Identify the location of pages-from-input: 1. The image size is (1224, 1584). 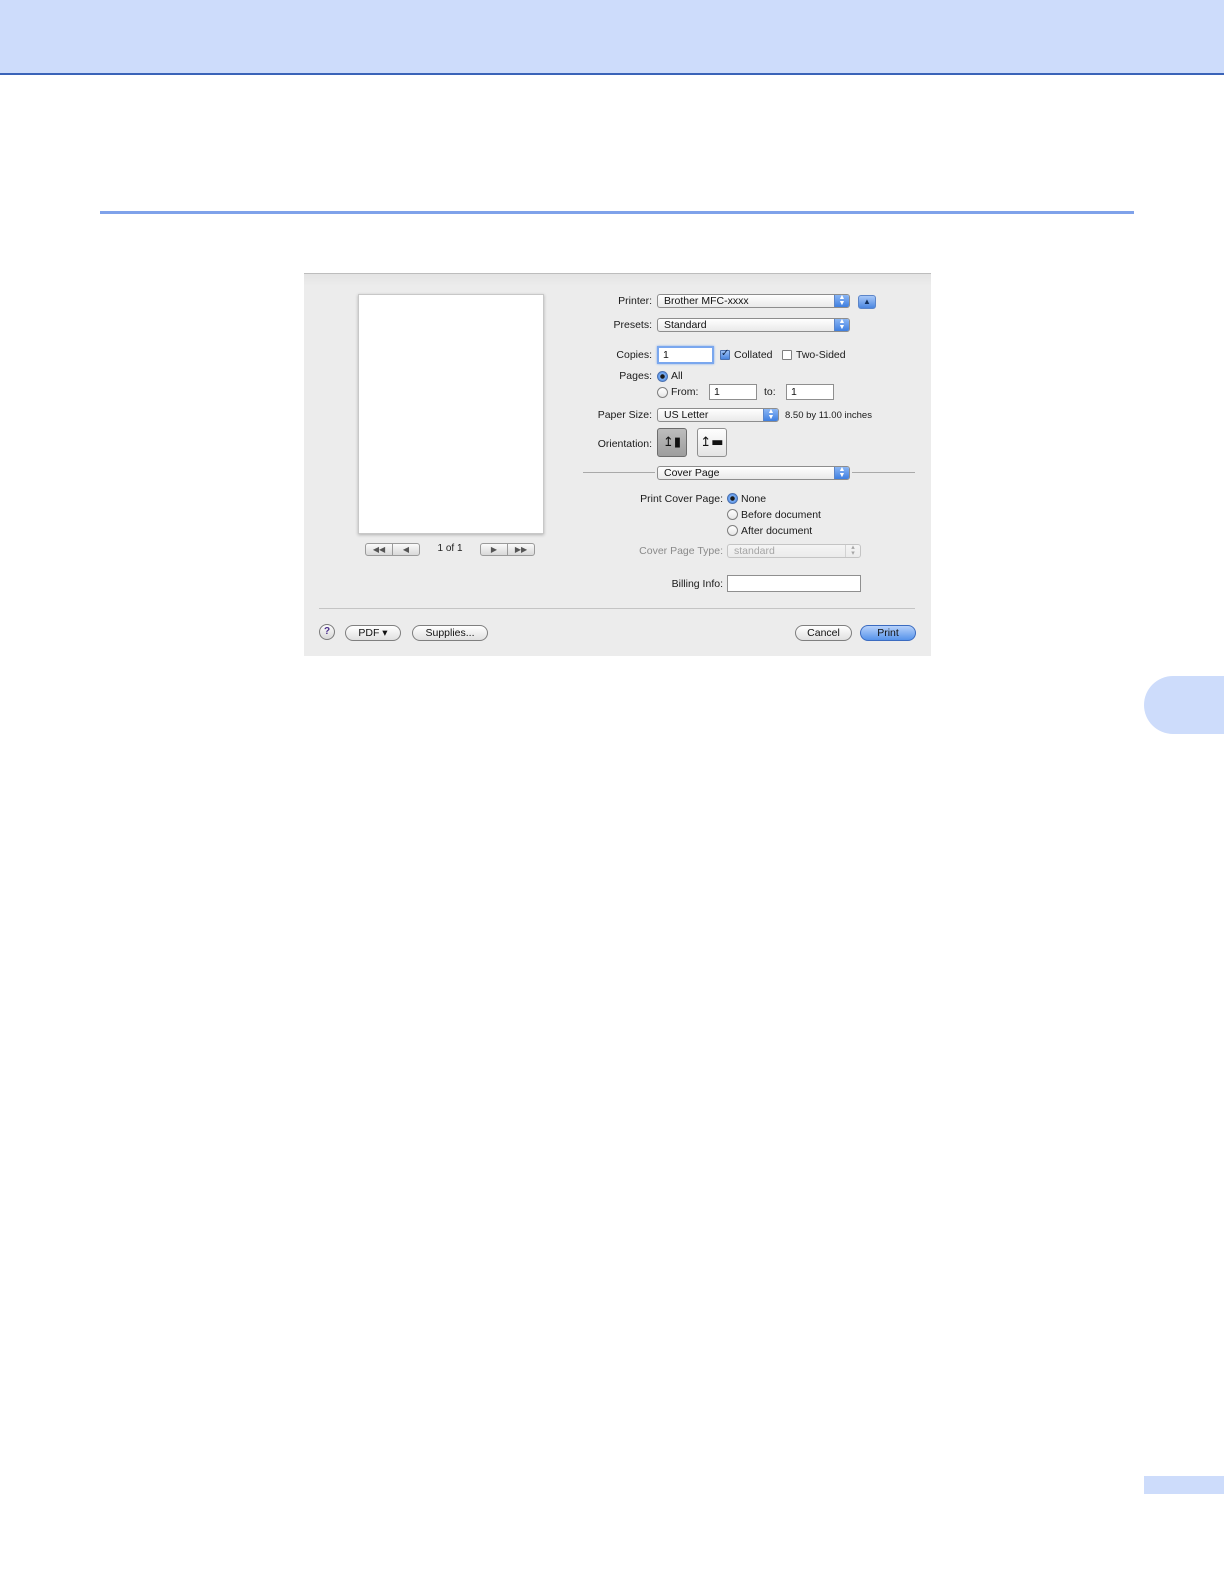
(733, 392).